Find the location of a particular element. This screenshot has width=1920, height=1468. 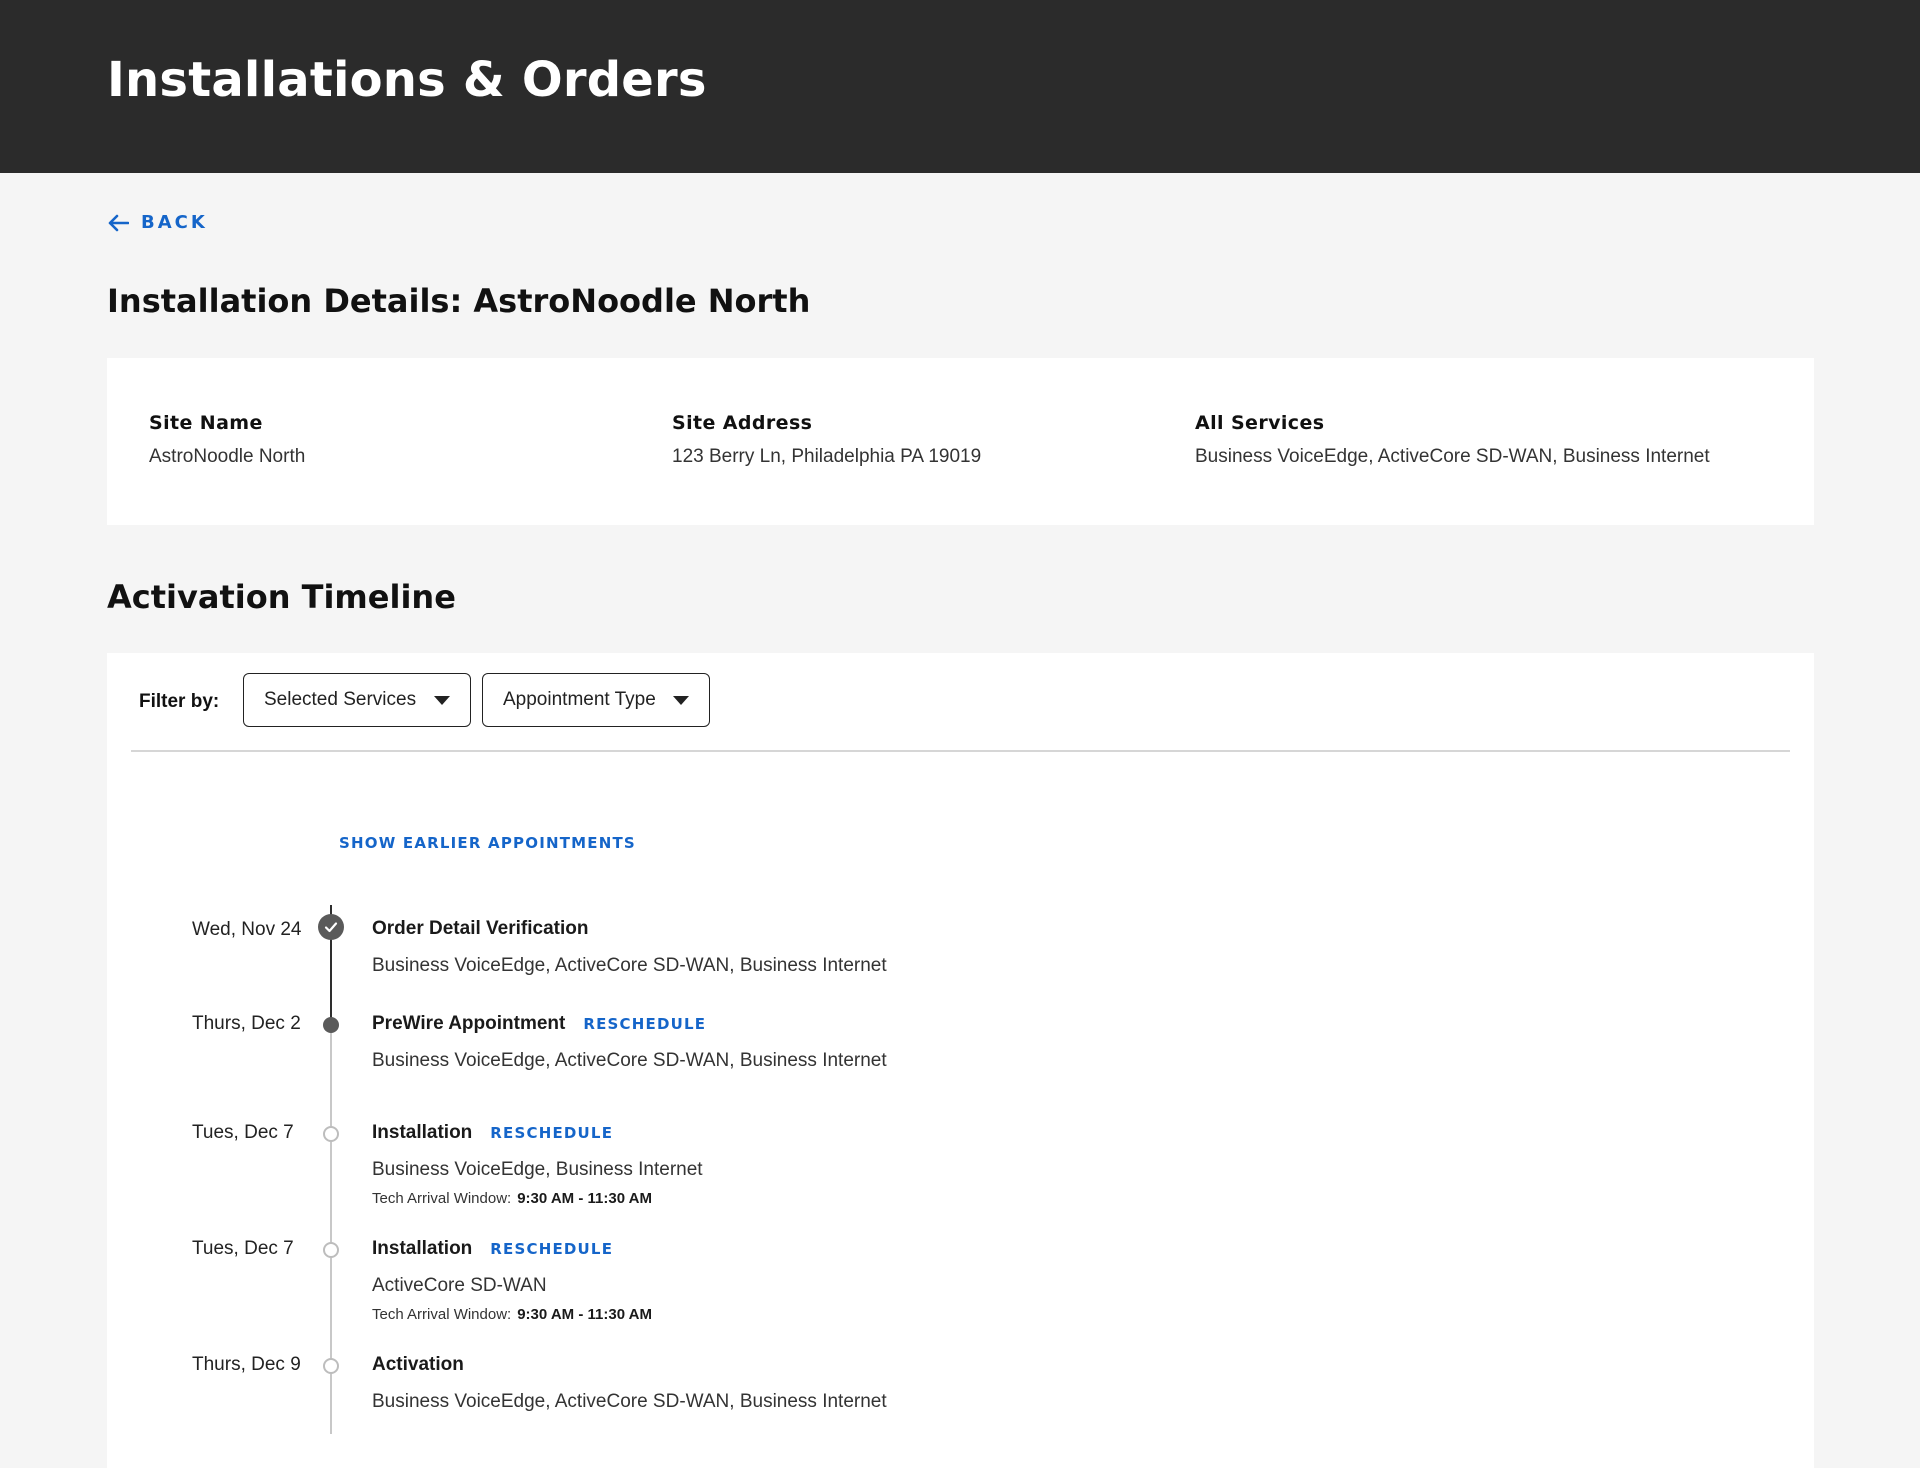

selected-services-dropdown: Selected Services is located at coordinates (357, 700).